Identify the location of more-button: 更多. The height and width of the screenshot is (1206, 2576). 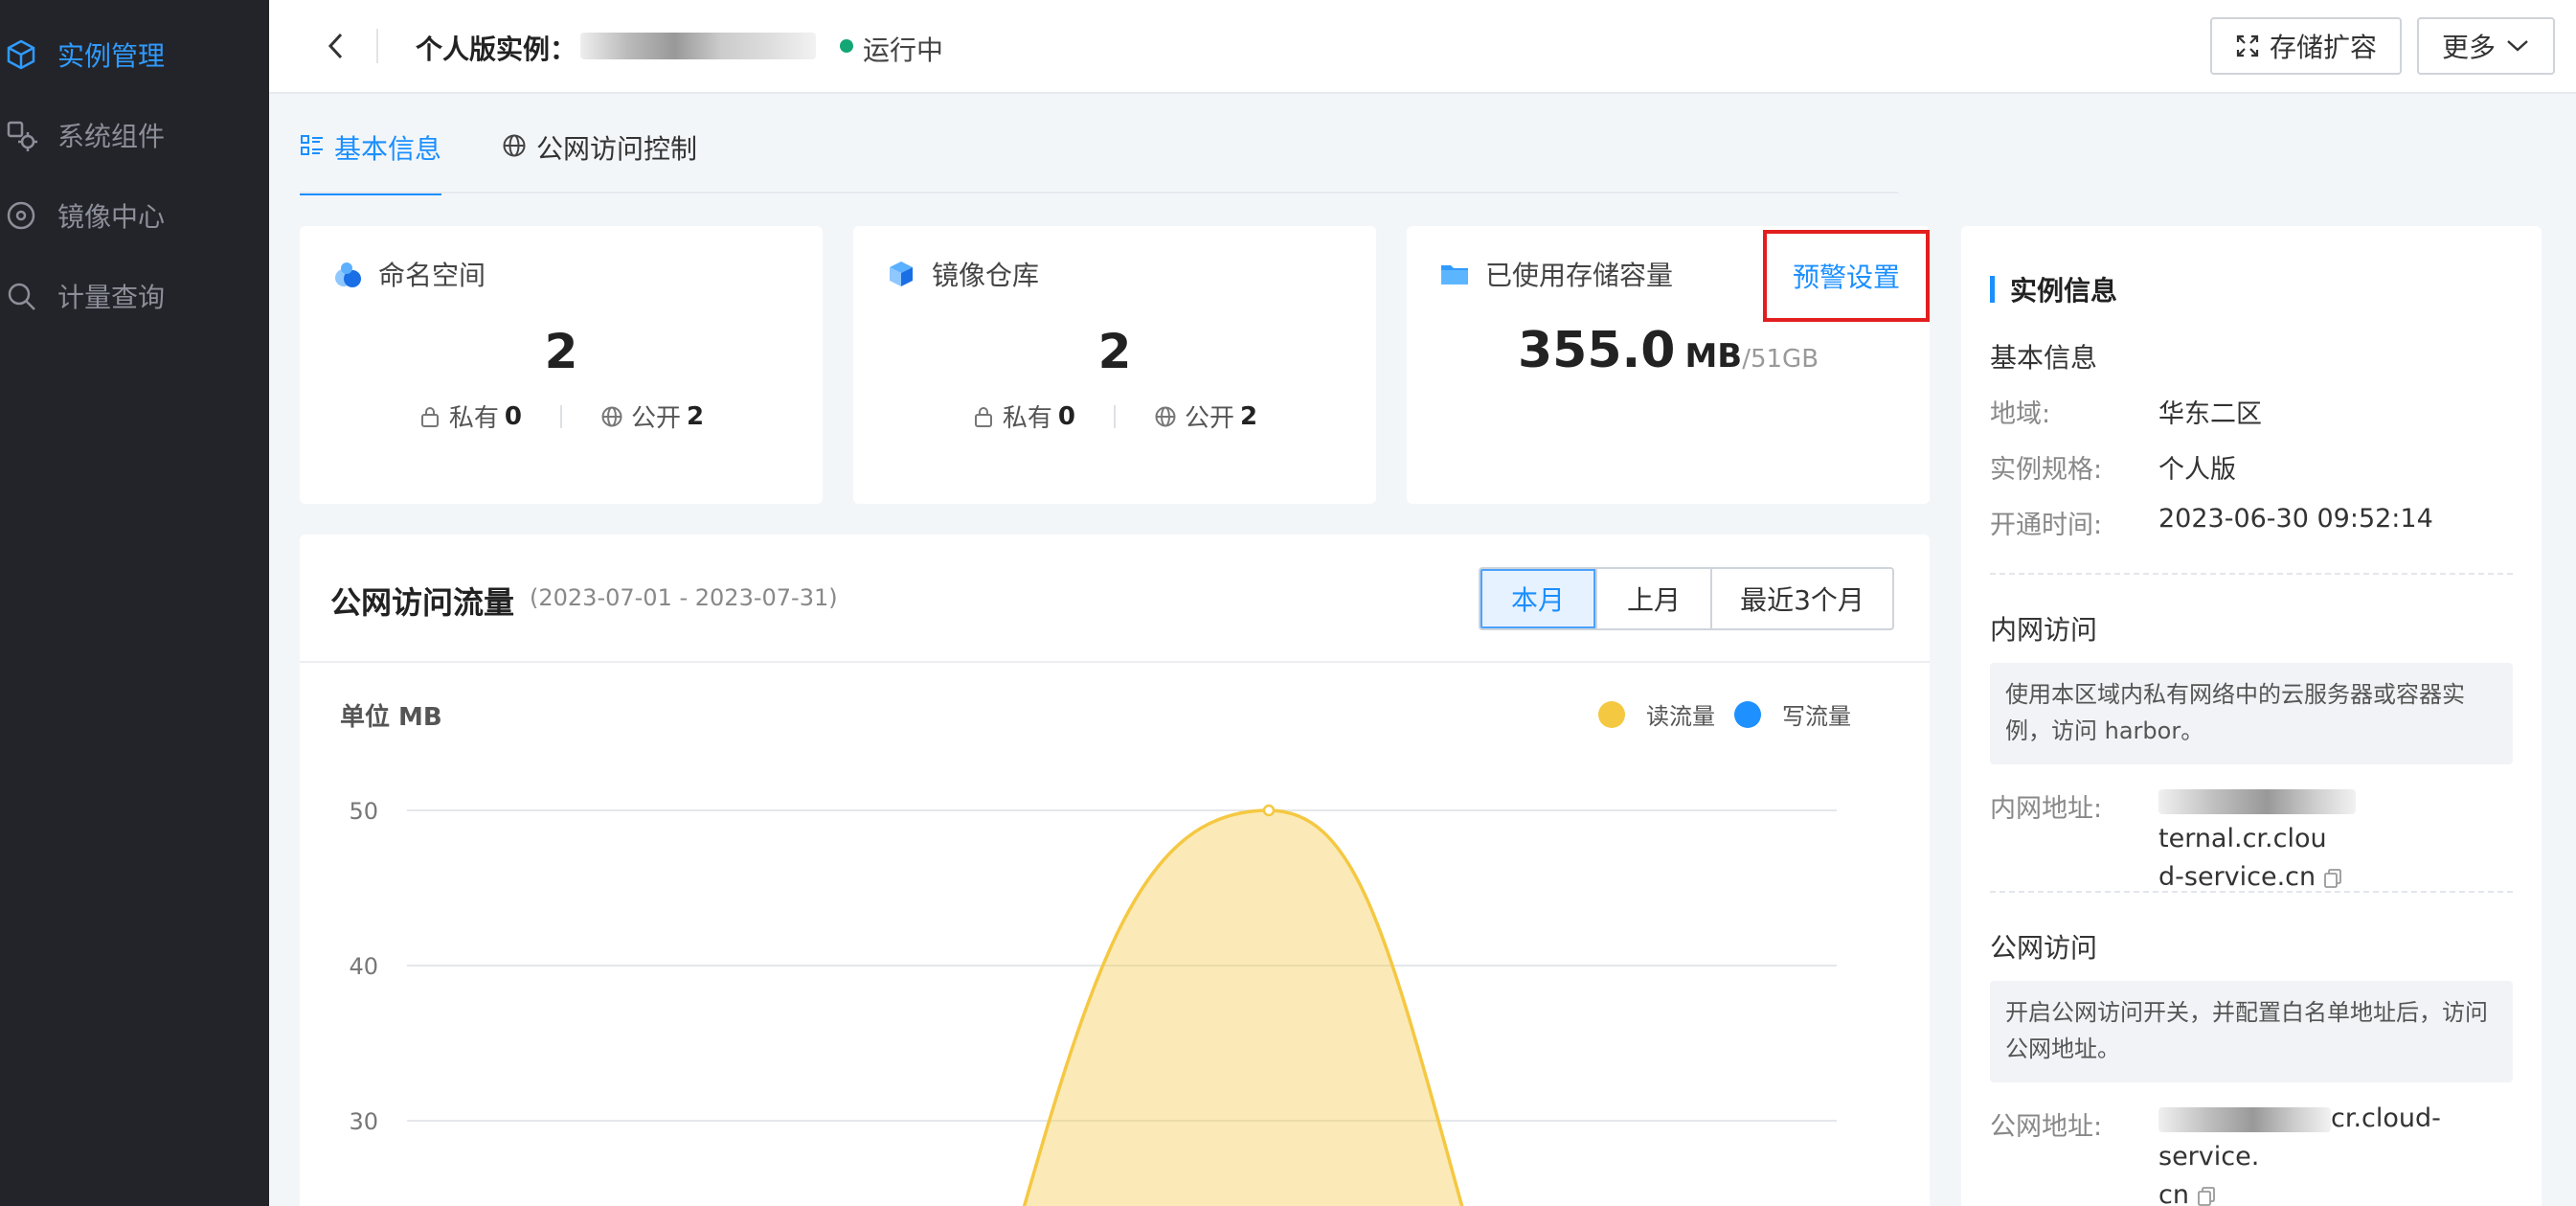
(2486, 46).